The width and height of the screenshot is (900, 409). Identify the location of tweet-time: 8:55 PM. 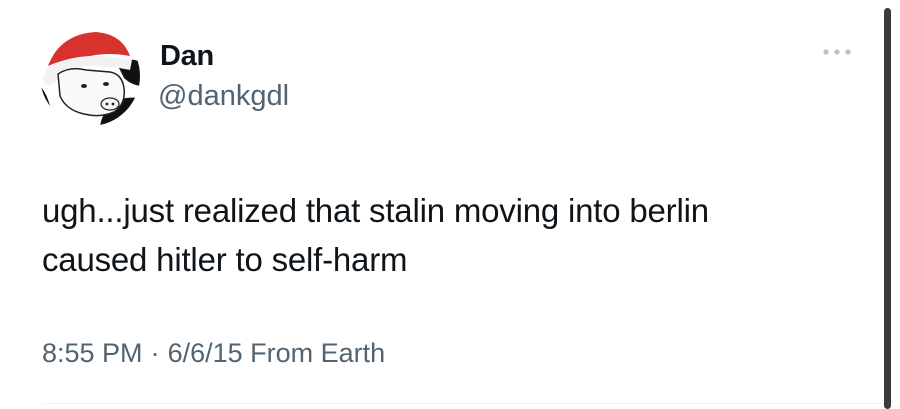
(92, 353).